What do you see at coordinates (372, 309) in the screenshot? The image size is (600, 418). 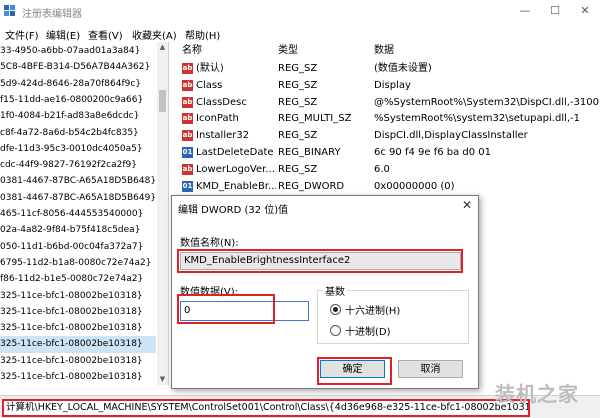 I see `hex-radio-label: 十六进制(H)` at bounding box center [372, 309].